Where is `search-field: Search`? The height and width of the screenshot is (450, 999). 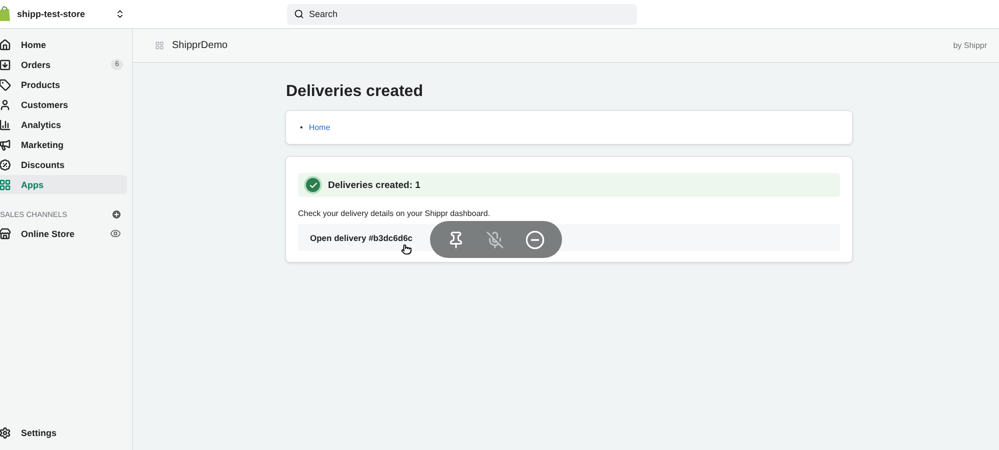
search-field: Search is located at coordinates (462, 14).